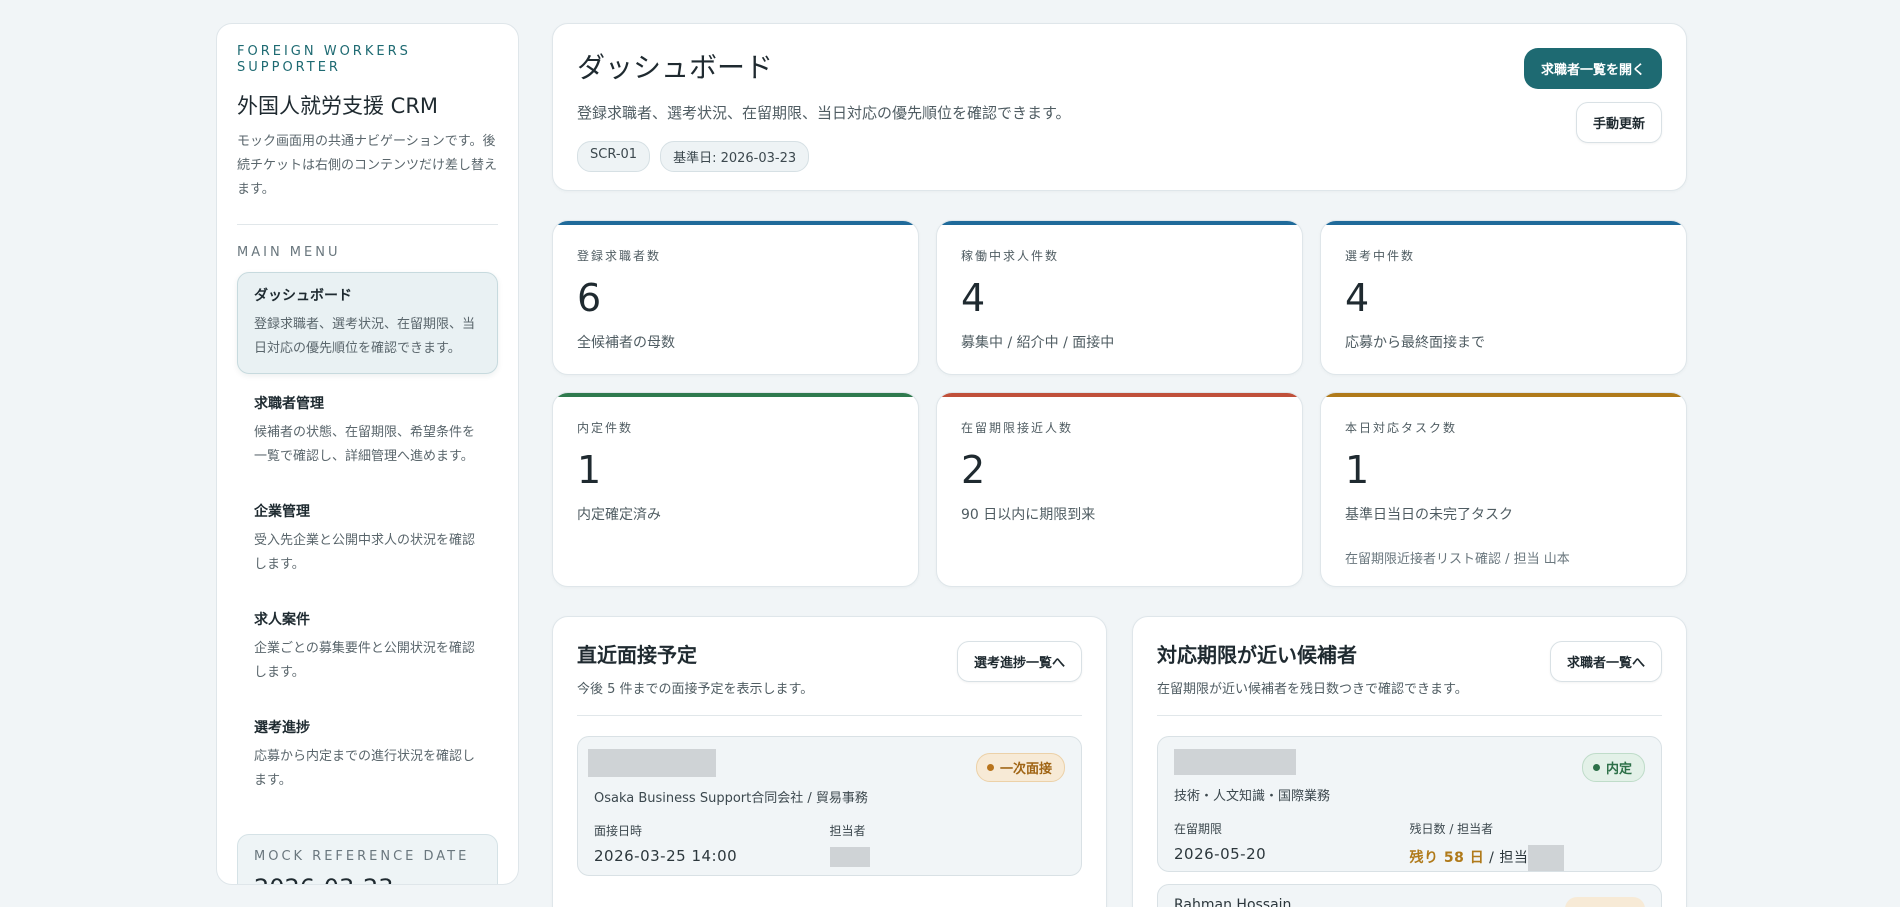 Image resolution: width=1900 pixels, height=907 pixels. Describe the element at coordinates (619, 256) in the screenshot. I see `stat-label: 登録求職者数` at that location.